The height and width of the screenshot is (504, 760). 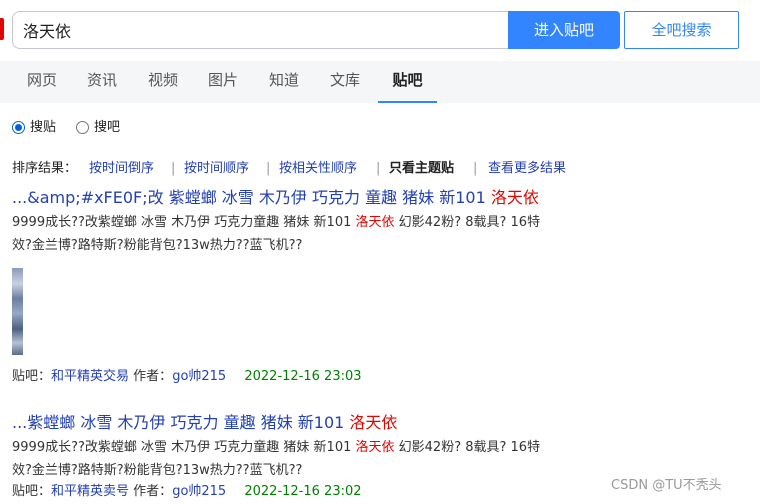 I want to click on sort-time-desc-link: 按时间倒序, so click(x=121, y=169).